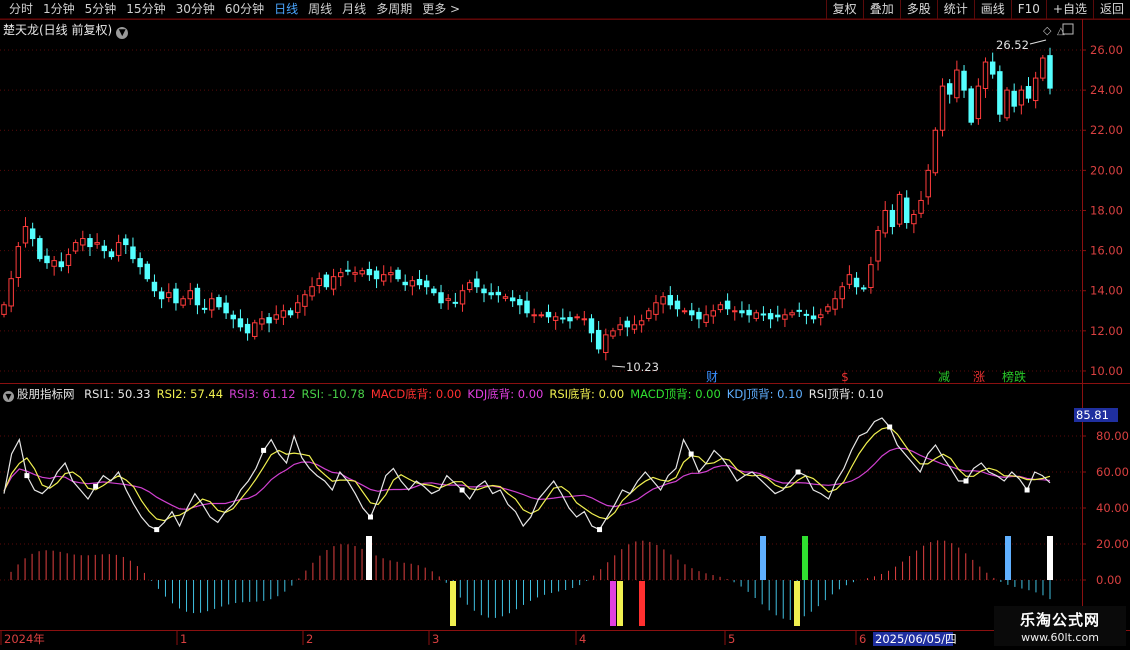 The height and width of the screenshot is (650, 1130). Describe the element at coordinates (1014, 376) in the screenshot. I see `event-marker: 榜跌` at that location.